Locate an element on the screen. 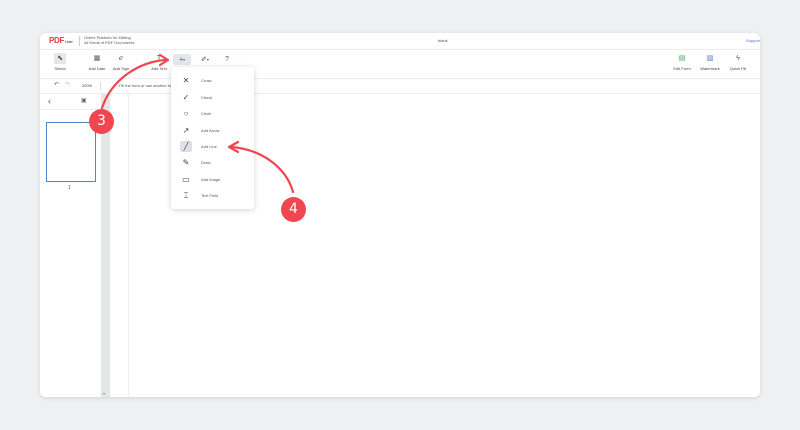  pen-icon: ✎ is located at coordinates (186, 162).